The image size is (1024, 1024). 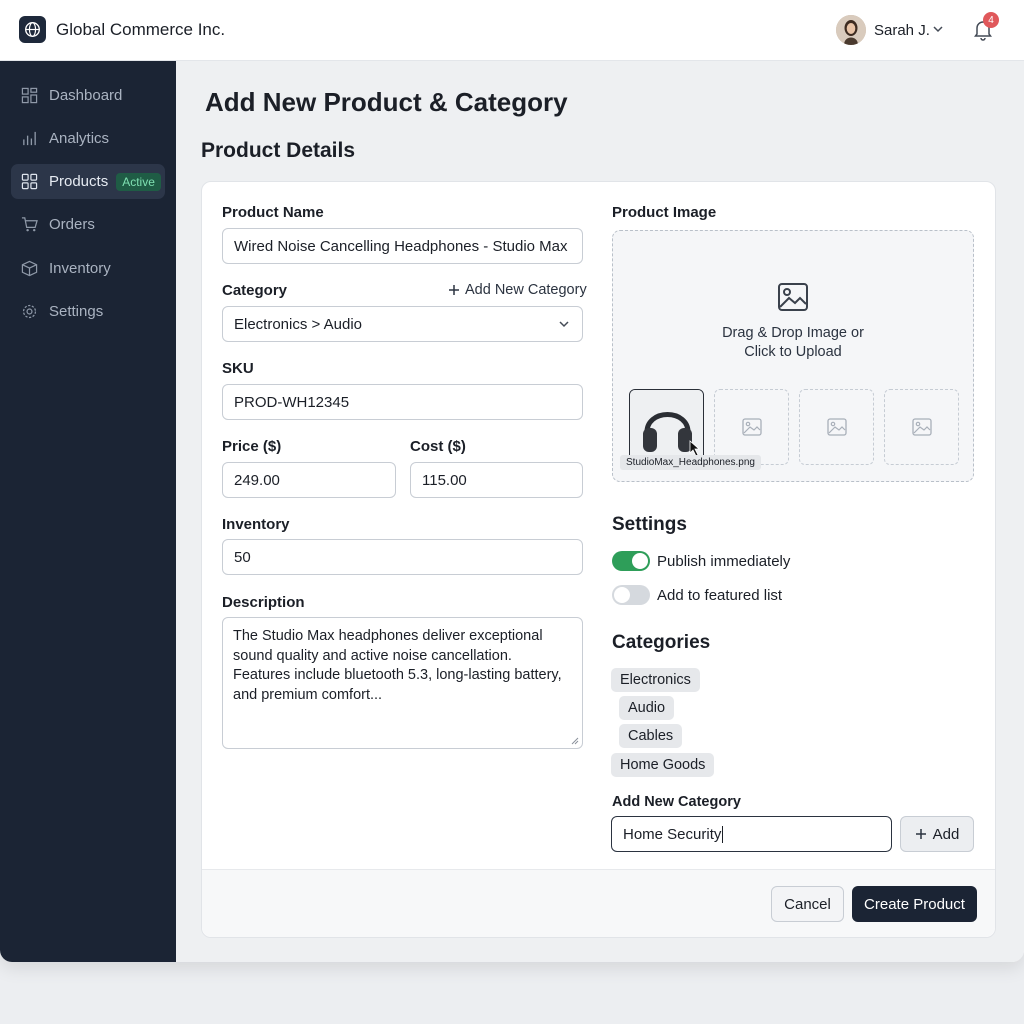 I want to click on sidebar-item-inventory: Inventory, so click(x=88, y=268).